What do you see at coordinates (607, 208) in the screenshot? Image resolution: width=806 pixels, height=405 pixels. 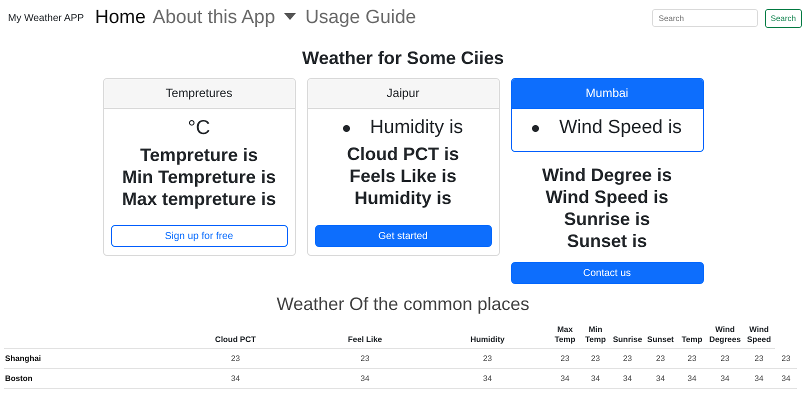 I see `weather-lines: Wind Degree is Wind Speed is Sunrise is Sunset is` at bounding box center [607, 208].